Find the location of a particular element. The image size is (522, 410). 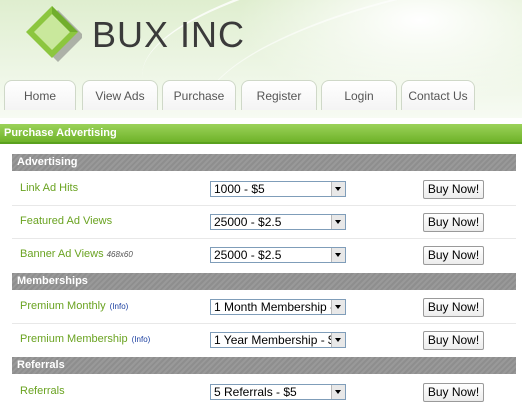

row-label: Link Ad Hits is located at coordinates (49, 188).